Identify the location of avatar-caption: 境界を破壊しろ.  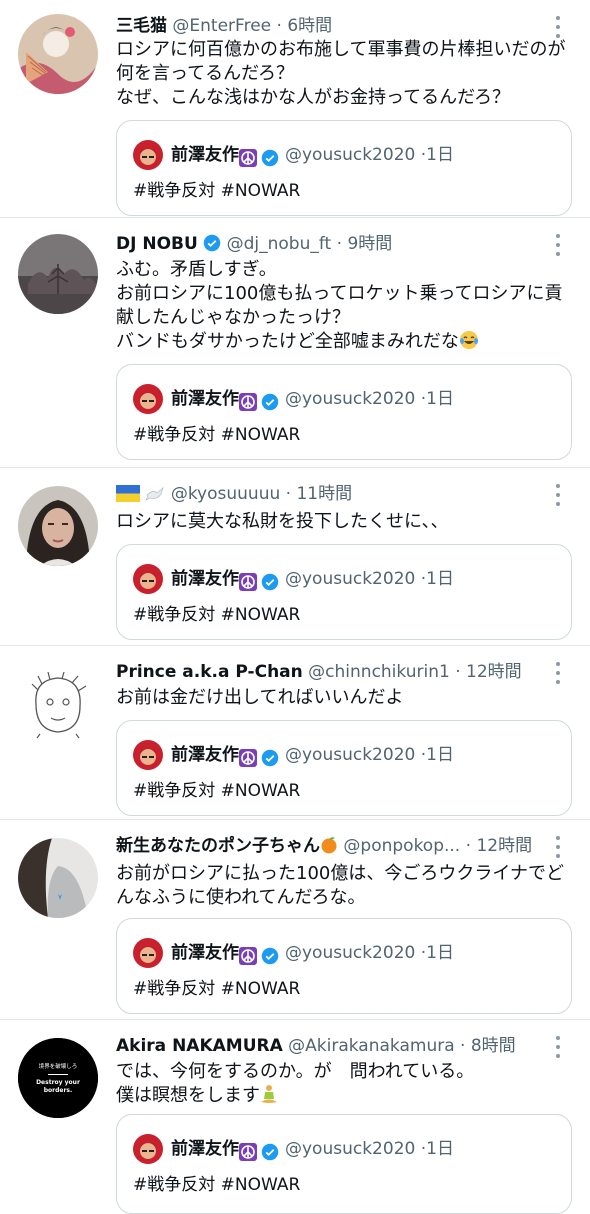
(58, 1066).